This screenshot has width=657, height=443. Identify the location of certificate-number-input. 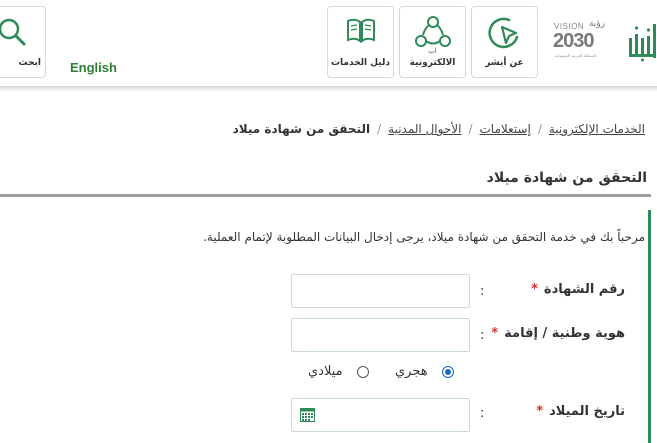
(380, 291).